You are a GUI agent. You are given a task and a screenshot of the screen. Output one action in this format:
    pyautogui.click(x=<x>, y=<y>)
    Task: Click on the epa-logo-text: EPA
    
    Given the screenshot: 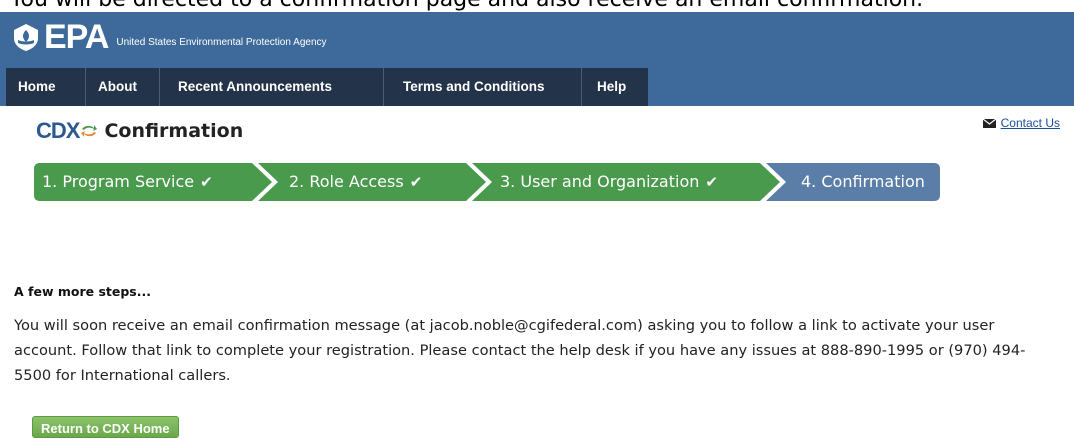 What is the action you would take?
    pyautogui.click(x=76, y=37)
    